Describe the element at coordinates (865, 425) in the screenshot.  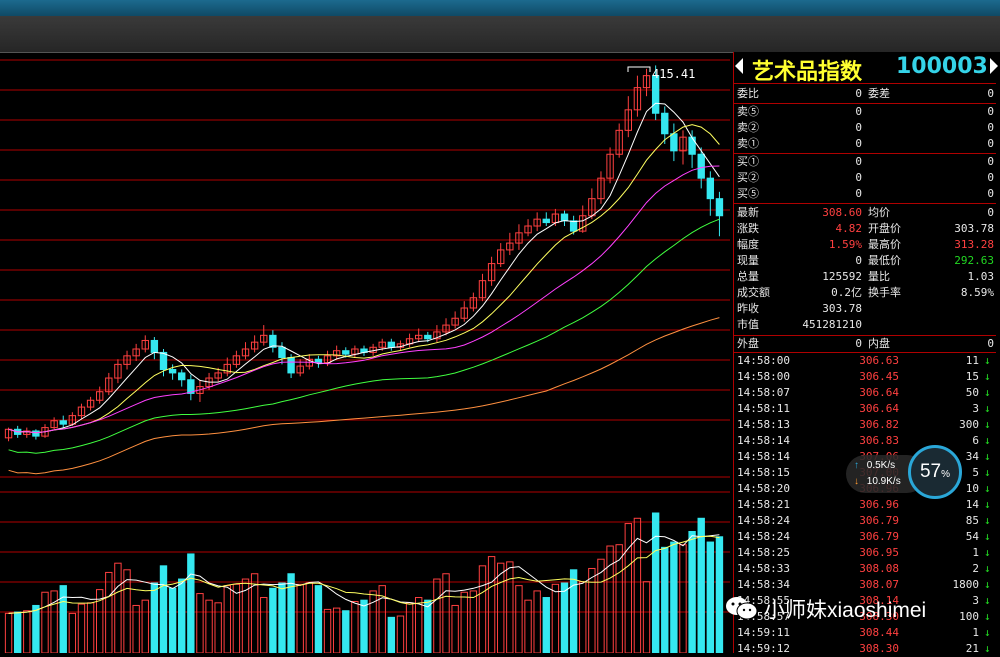
I see `tick-row: 14:58:13 306.82 300 ↓` at that location.